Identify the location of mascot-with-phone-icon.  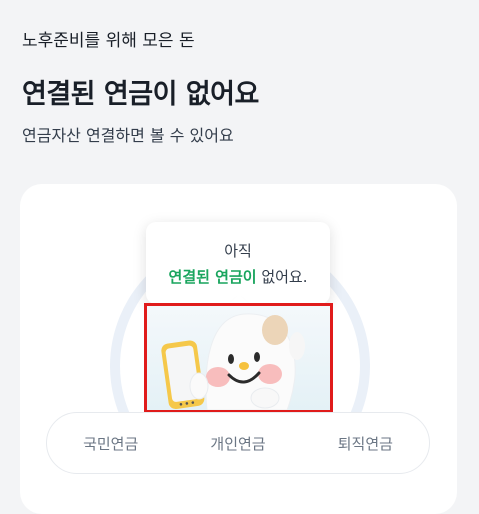
(233, 361).